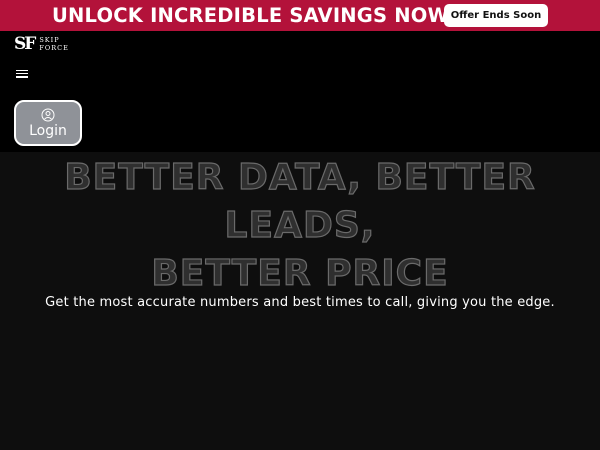 The image size is (600, 450). Describe the element at coordinates (300, 177) in the screenshot. I see `hero-title-line-1: BETTER DATA, BETTER` at that location.